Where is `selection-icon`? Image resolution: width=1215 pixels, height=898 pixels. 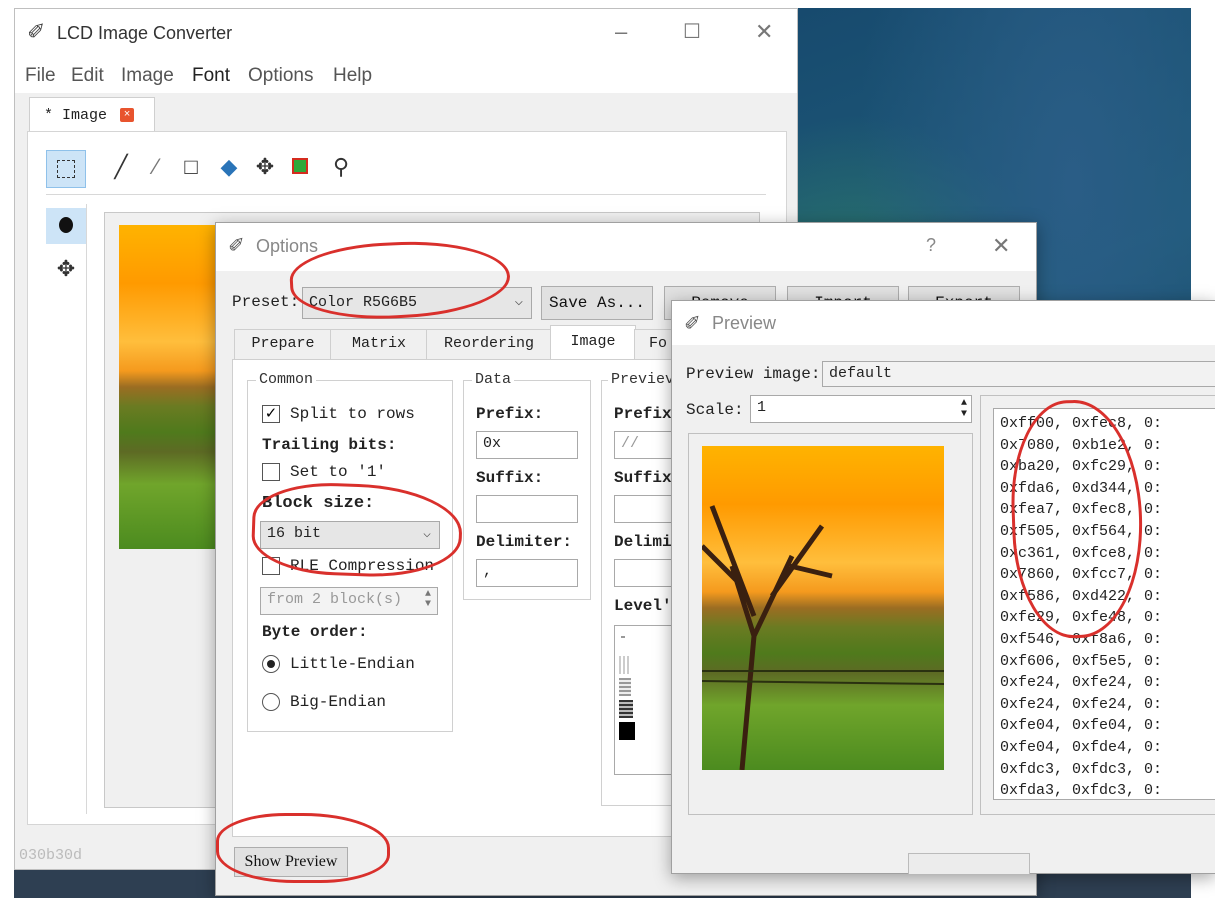
selection-icon is located at coordinates (66, 169).